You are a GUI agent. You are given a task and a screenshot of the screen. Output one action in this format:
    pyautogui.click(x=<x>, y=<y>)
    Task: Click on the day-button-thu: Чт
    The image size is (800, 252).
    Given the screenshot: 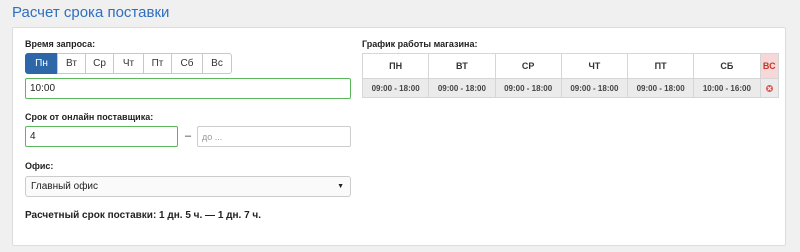 What is the action you would take?
    pyautogui.click(x=128, y=63)
    